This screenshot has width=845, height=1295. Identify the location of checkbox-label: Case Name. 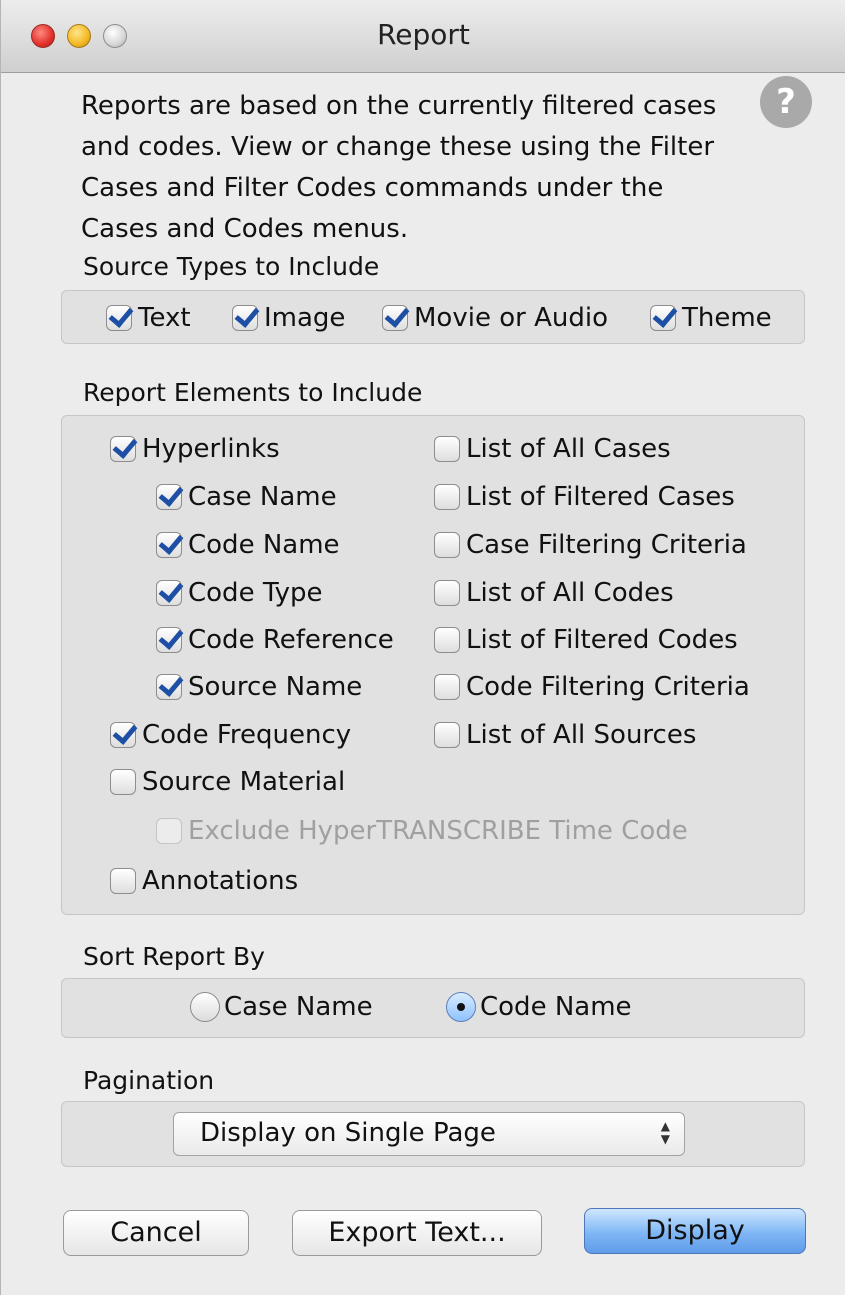
(262, 497).